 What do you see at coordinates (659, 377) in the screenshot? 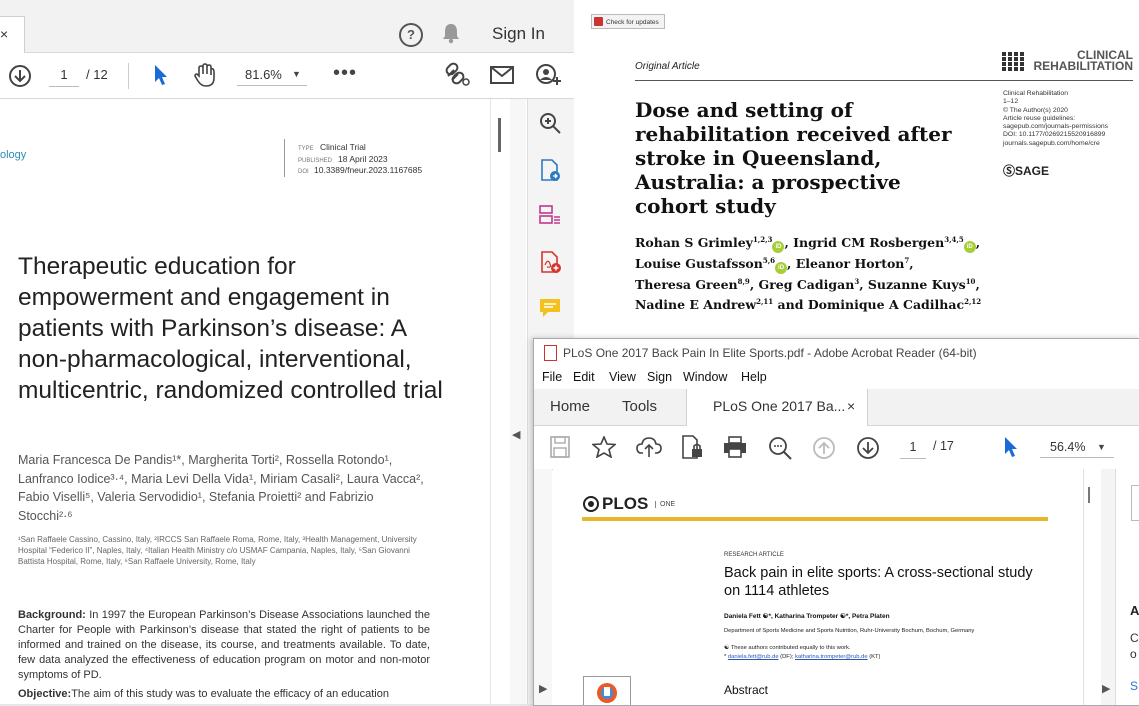
I see `menu-sign: Sign` at bounding box center [659, 377].